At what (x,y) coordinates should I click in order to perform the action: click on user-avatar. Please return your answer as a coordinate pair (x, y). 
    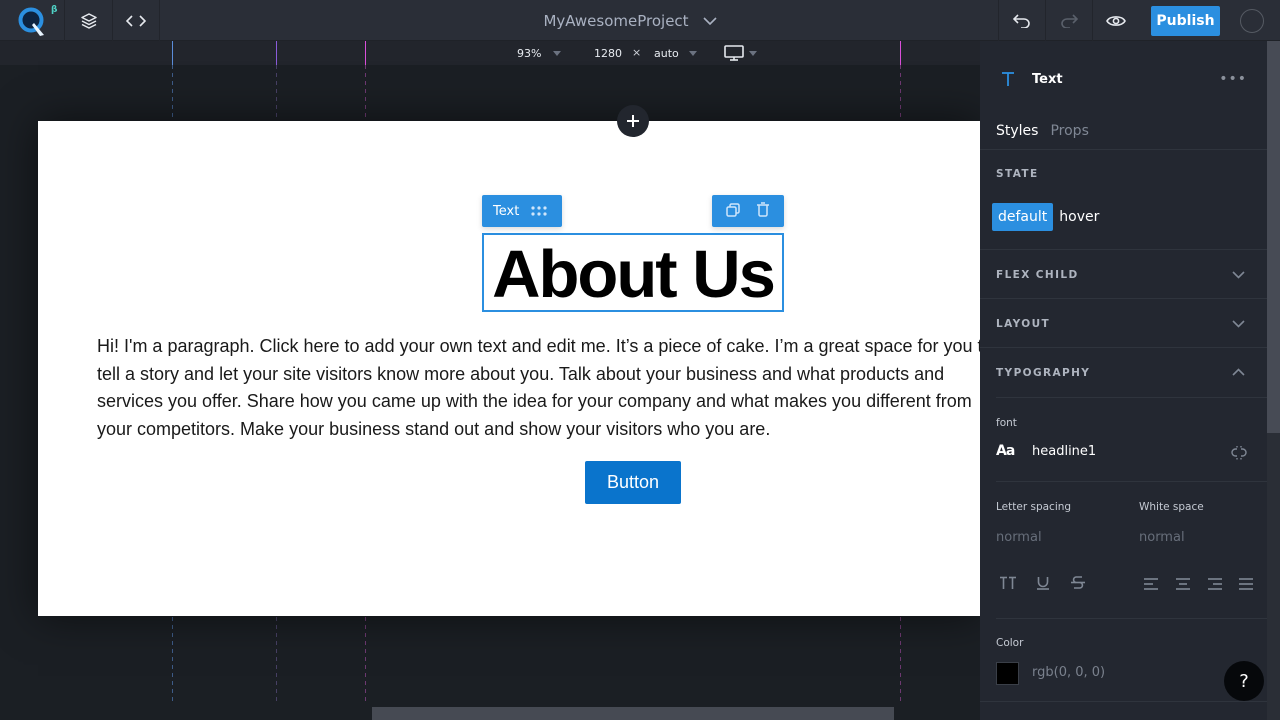
    Looking at the image, I should click on (1252, 20).